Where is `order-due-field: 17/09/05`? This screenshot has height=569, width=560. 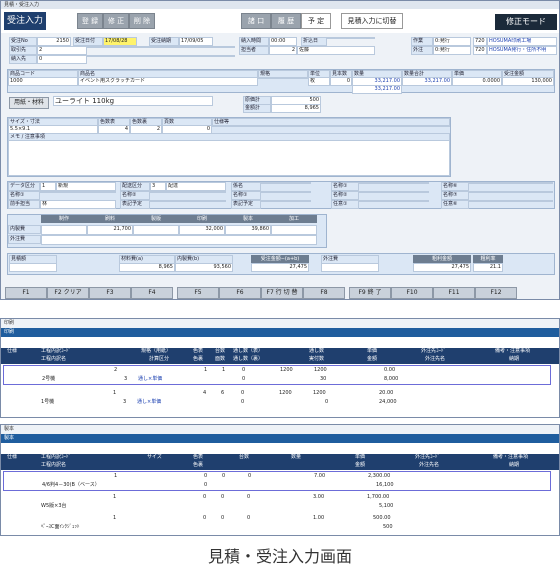
order-due-field: 17/09/05 is located at coordinates (196, 41).